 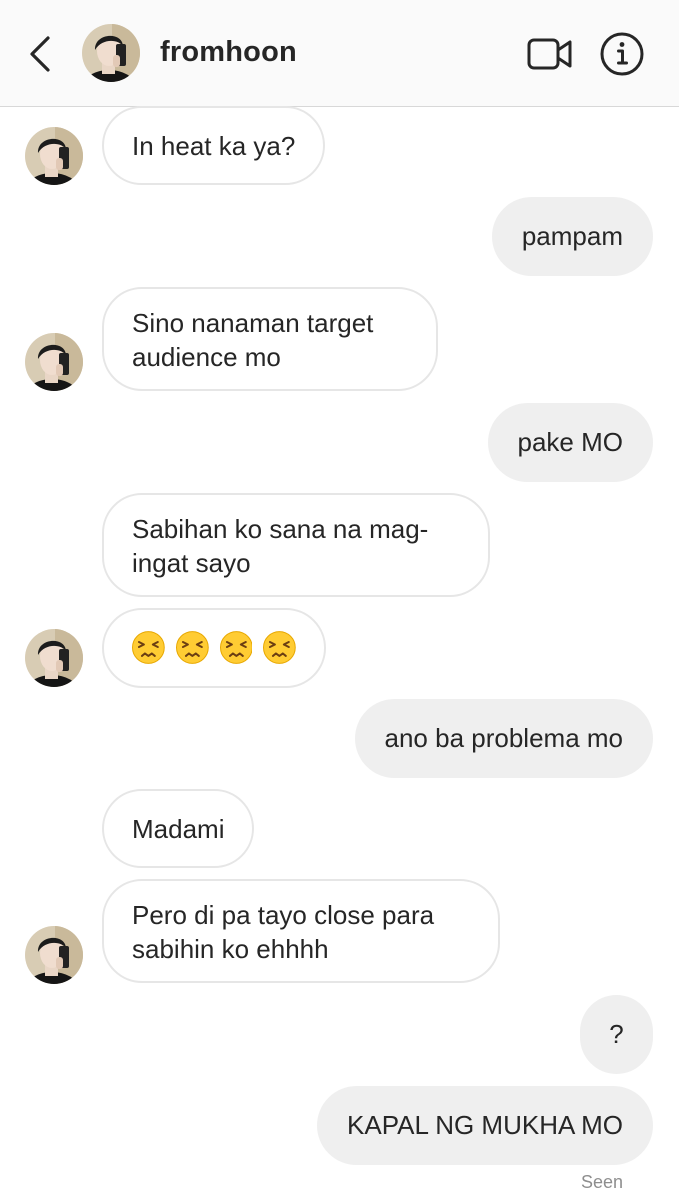 I want to click on message-bubble-outgoing: pake MO, so click(x=570, y=442).